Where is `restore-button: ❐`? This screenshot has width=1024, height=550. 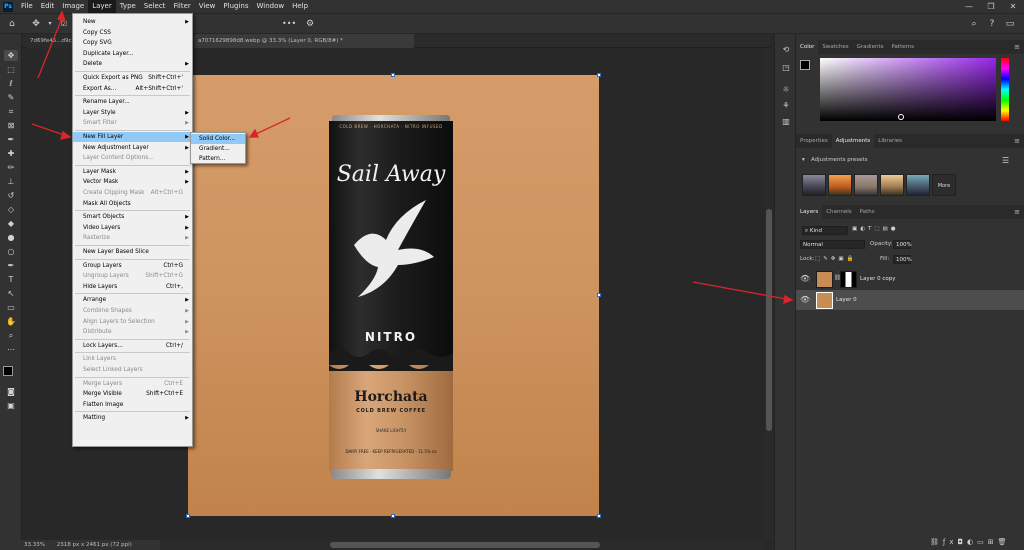
restore-button: ❐ is located at coordinates (991, 6).